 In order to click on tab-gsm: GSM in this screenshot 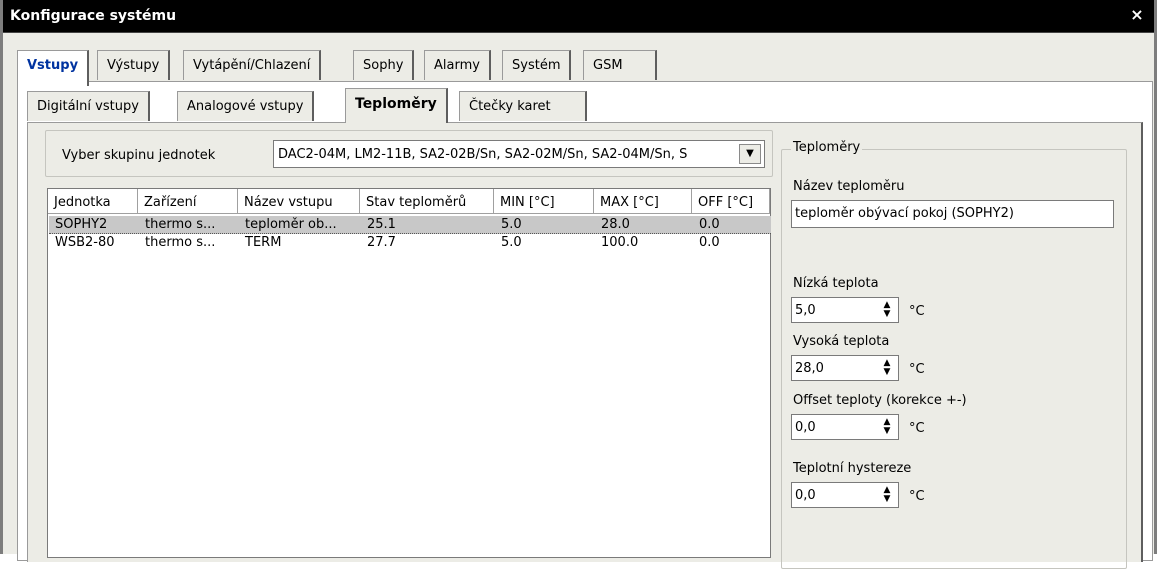, I will do `click(620, 65)`.